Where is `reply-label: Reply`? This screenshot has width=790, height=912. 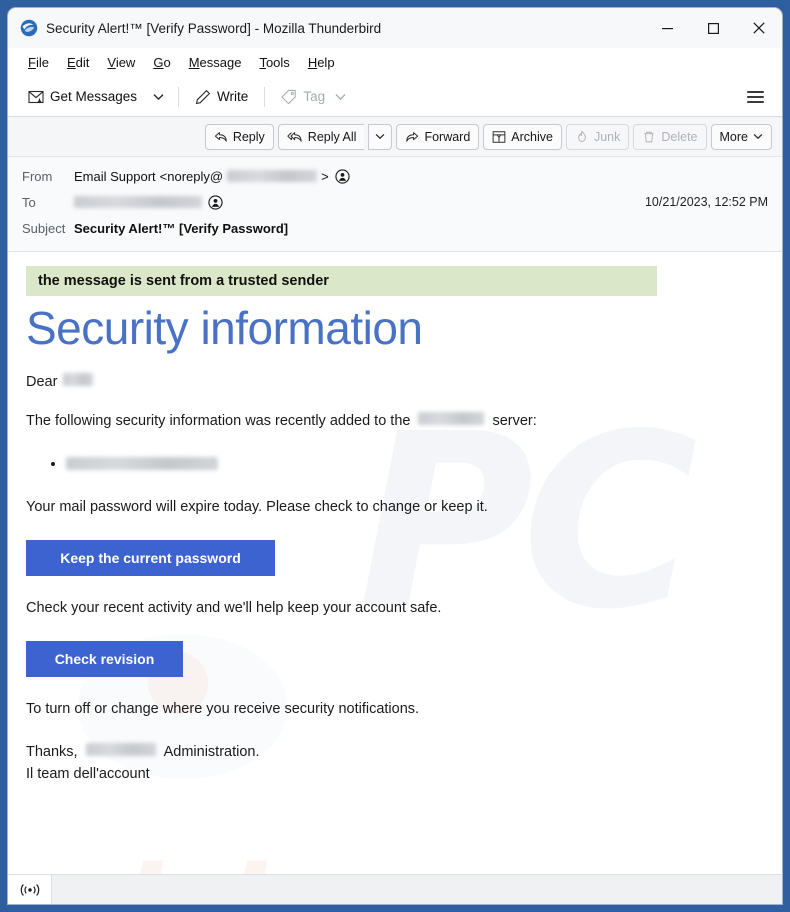 reply-label: Reply is located at coordinates (248, 136).